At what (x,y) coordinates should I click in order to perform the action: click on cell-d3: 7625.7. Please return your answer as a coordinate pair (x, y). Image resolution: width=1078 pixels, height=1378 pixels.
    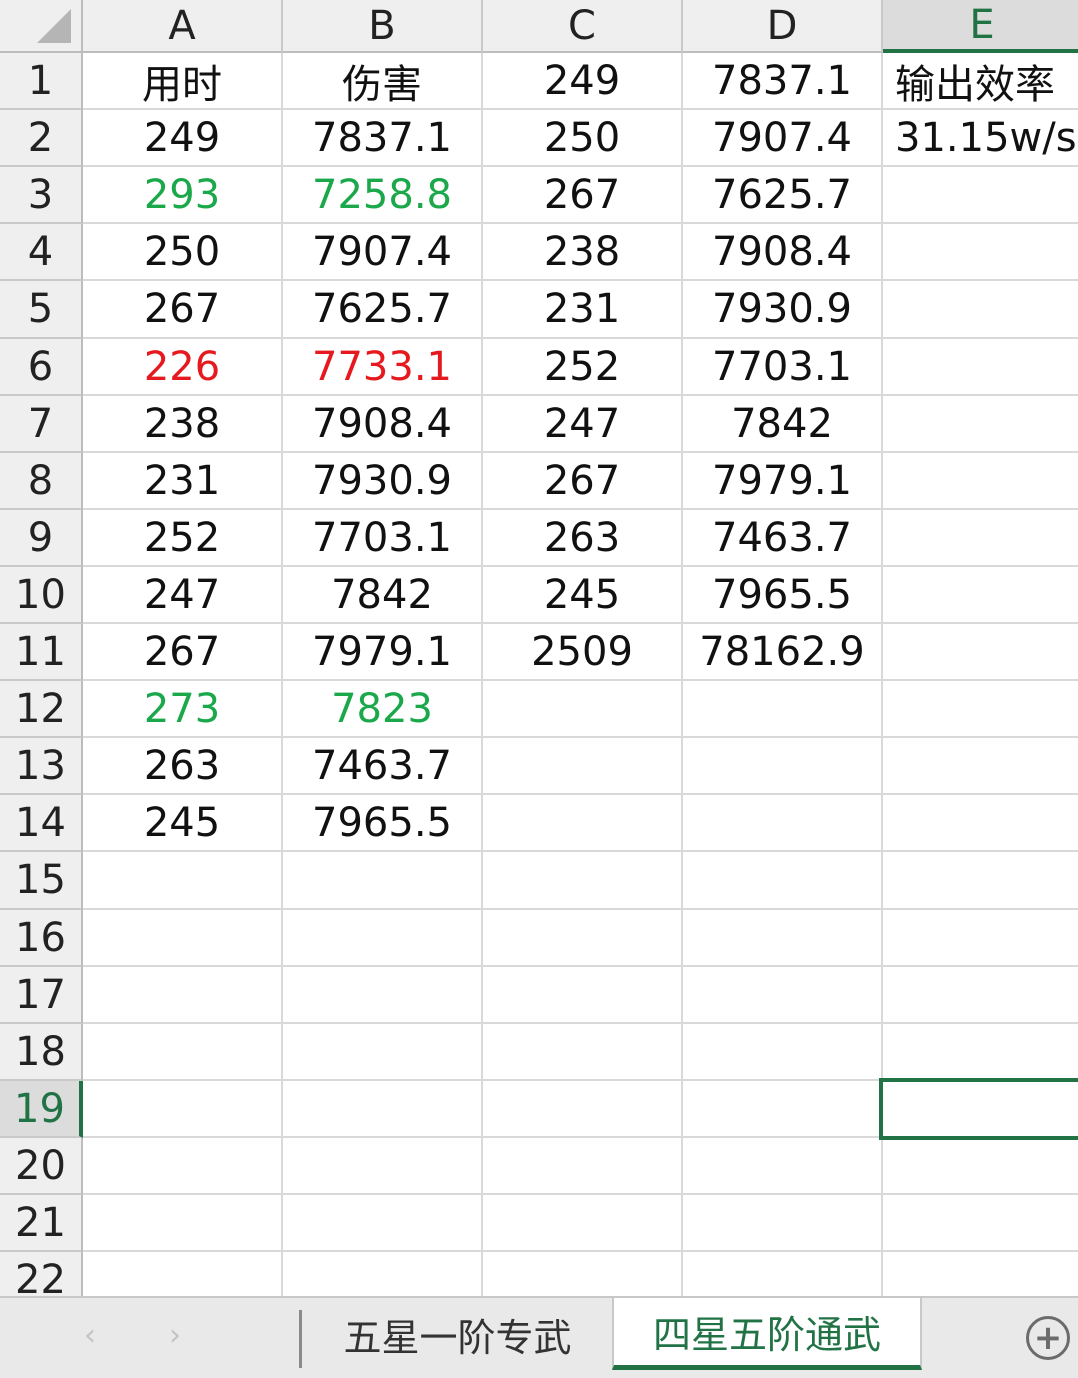
    Looking at the image, I should click on (783, 195).